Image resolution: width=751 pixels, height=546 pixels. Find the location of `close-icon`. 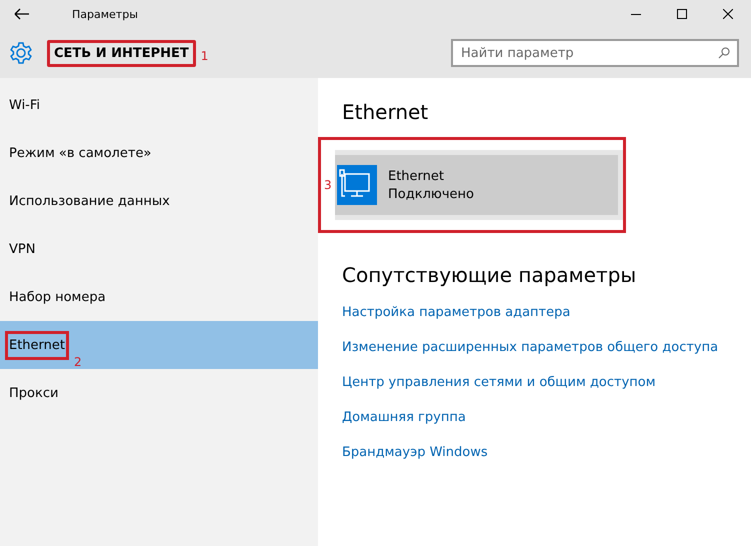

close-icon is located at coordinates (728, 14).